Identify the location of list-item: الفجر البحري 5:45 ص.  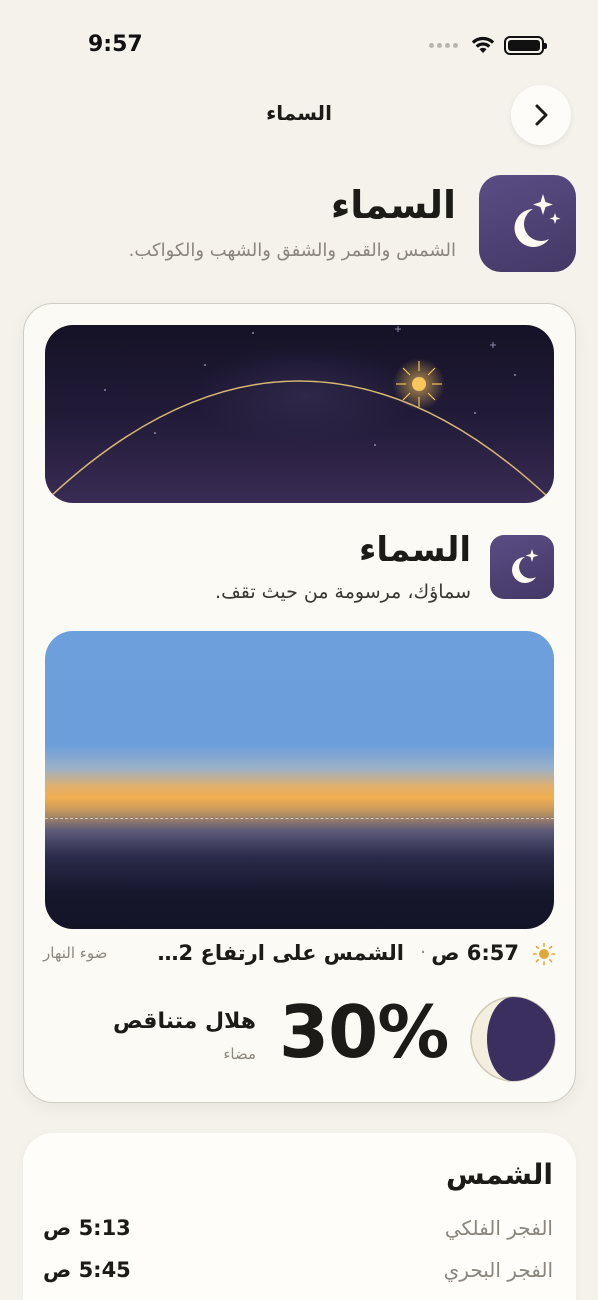
(298, 1273).